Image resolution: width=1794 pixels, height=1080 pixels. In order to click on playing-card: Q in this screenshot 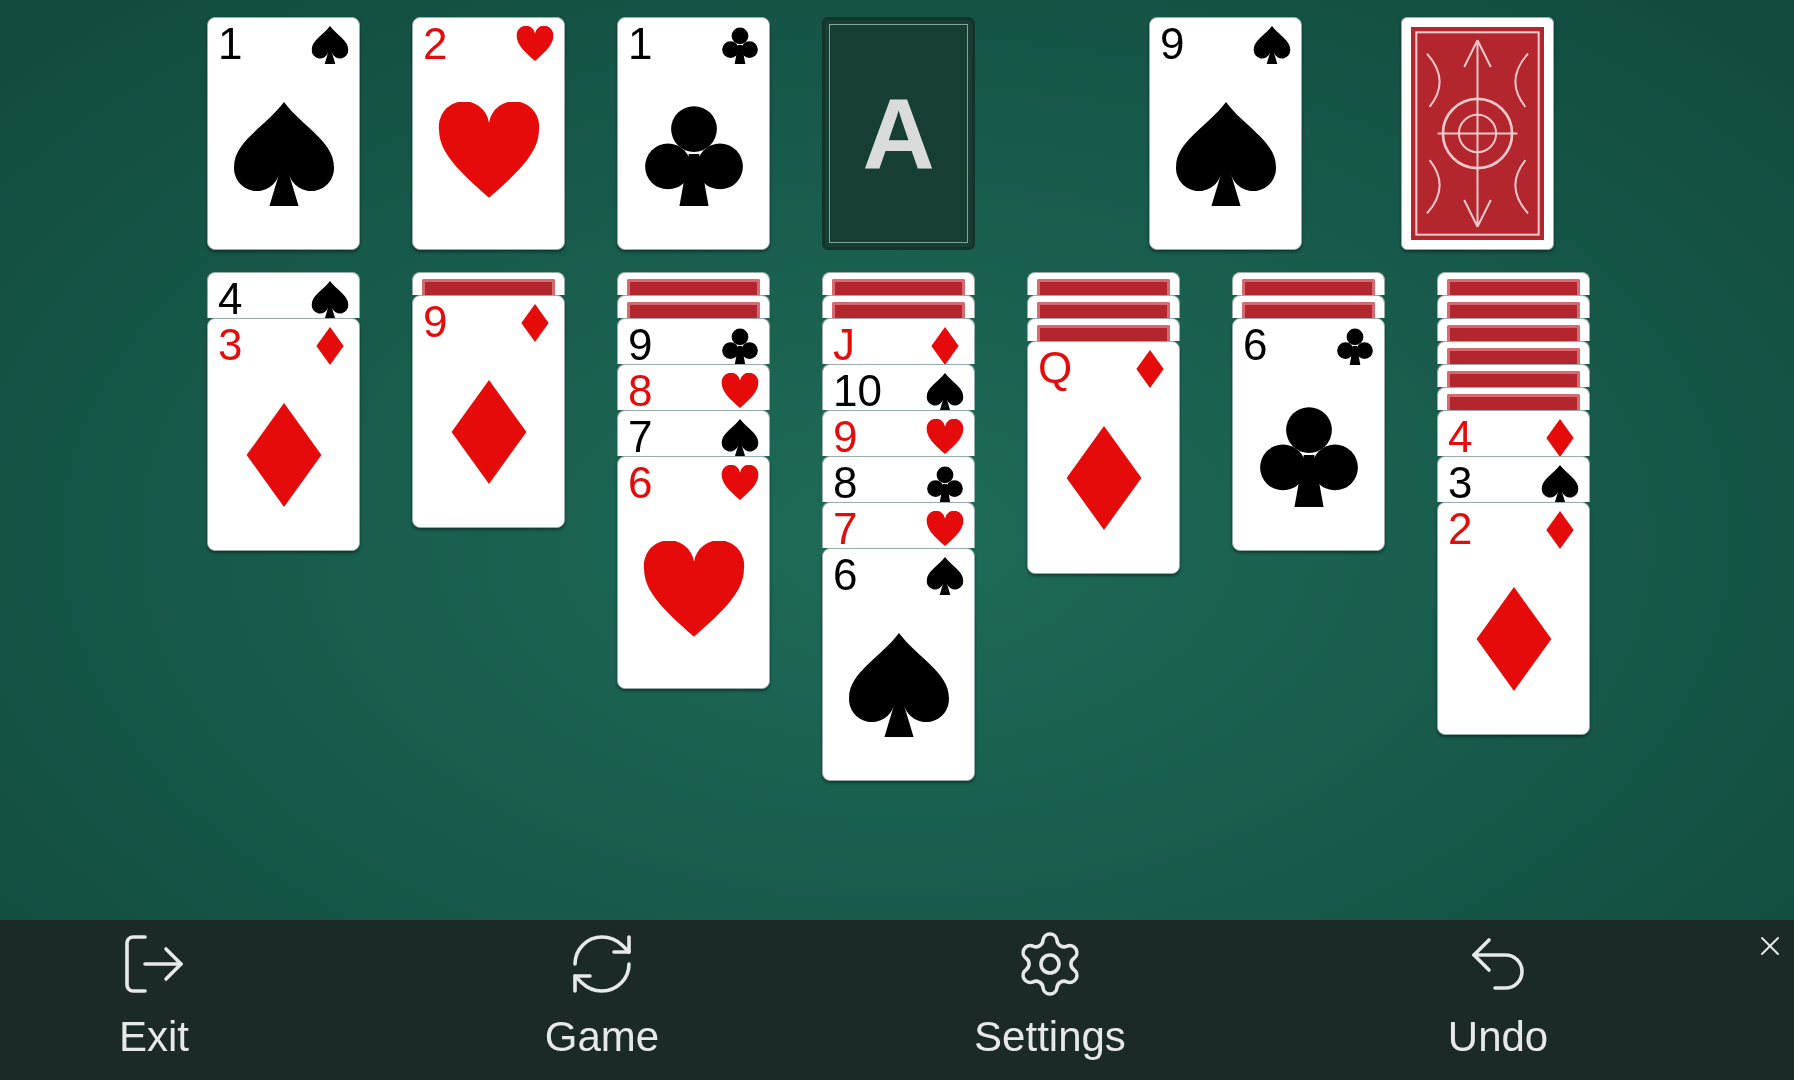, I will do `click(1103, 457)`.